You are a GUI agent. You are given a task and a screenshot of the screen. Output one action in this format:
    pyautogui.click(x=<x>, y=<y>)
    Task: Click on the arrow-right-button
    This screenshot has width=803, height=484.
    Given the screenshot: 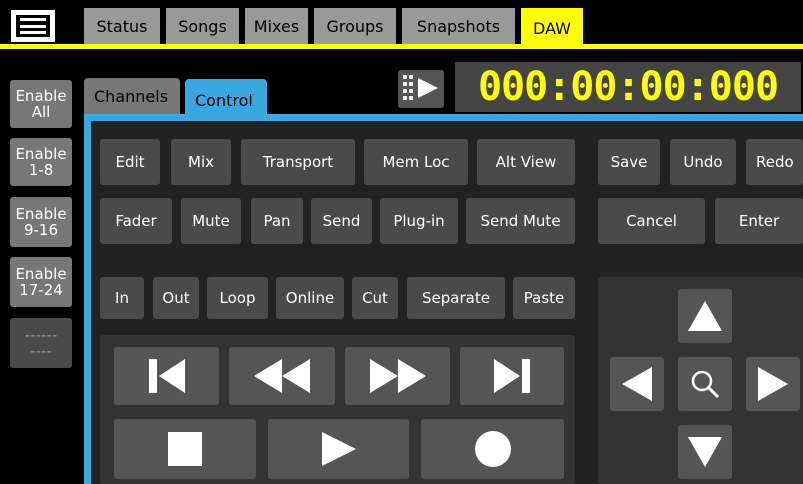 What is the action you would take?
    pyautogui.click(x=773, y=384)
    